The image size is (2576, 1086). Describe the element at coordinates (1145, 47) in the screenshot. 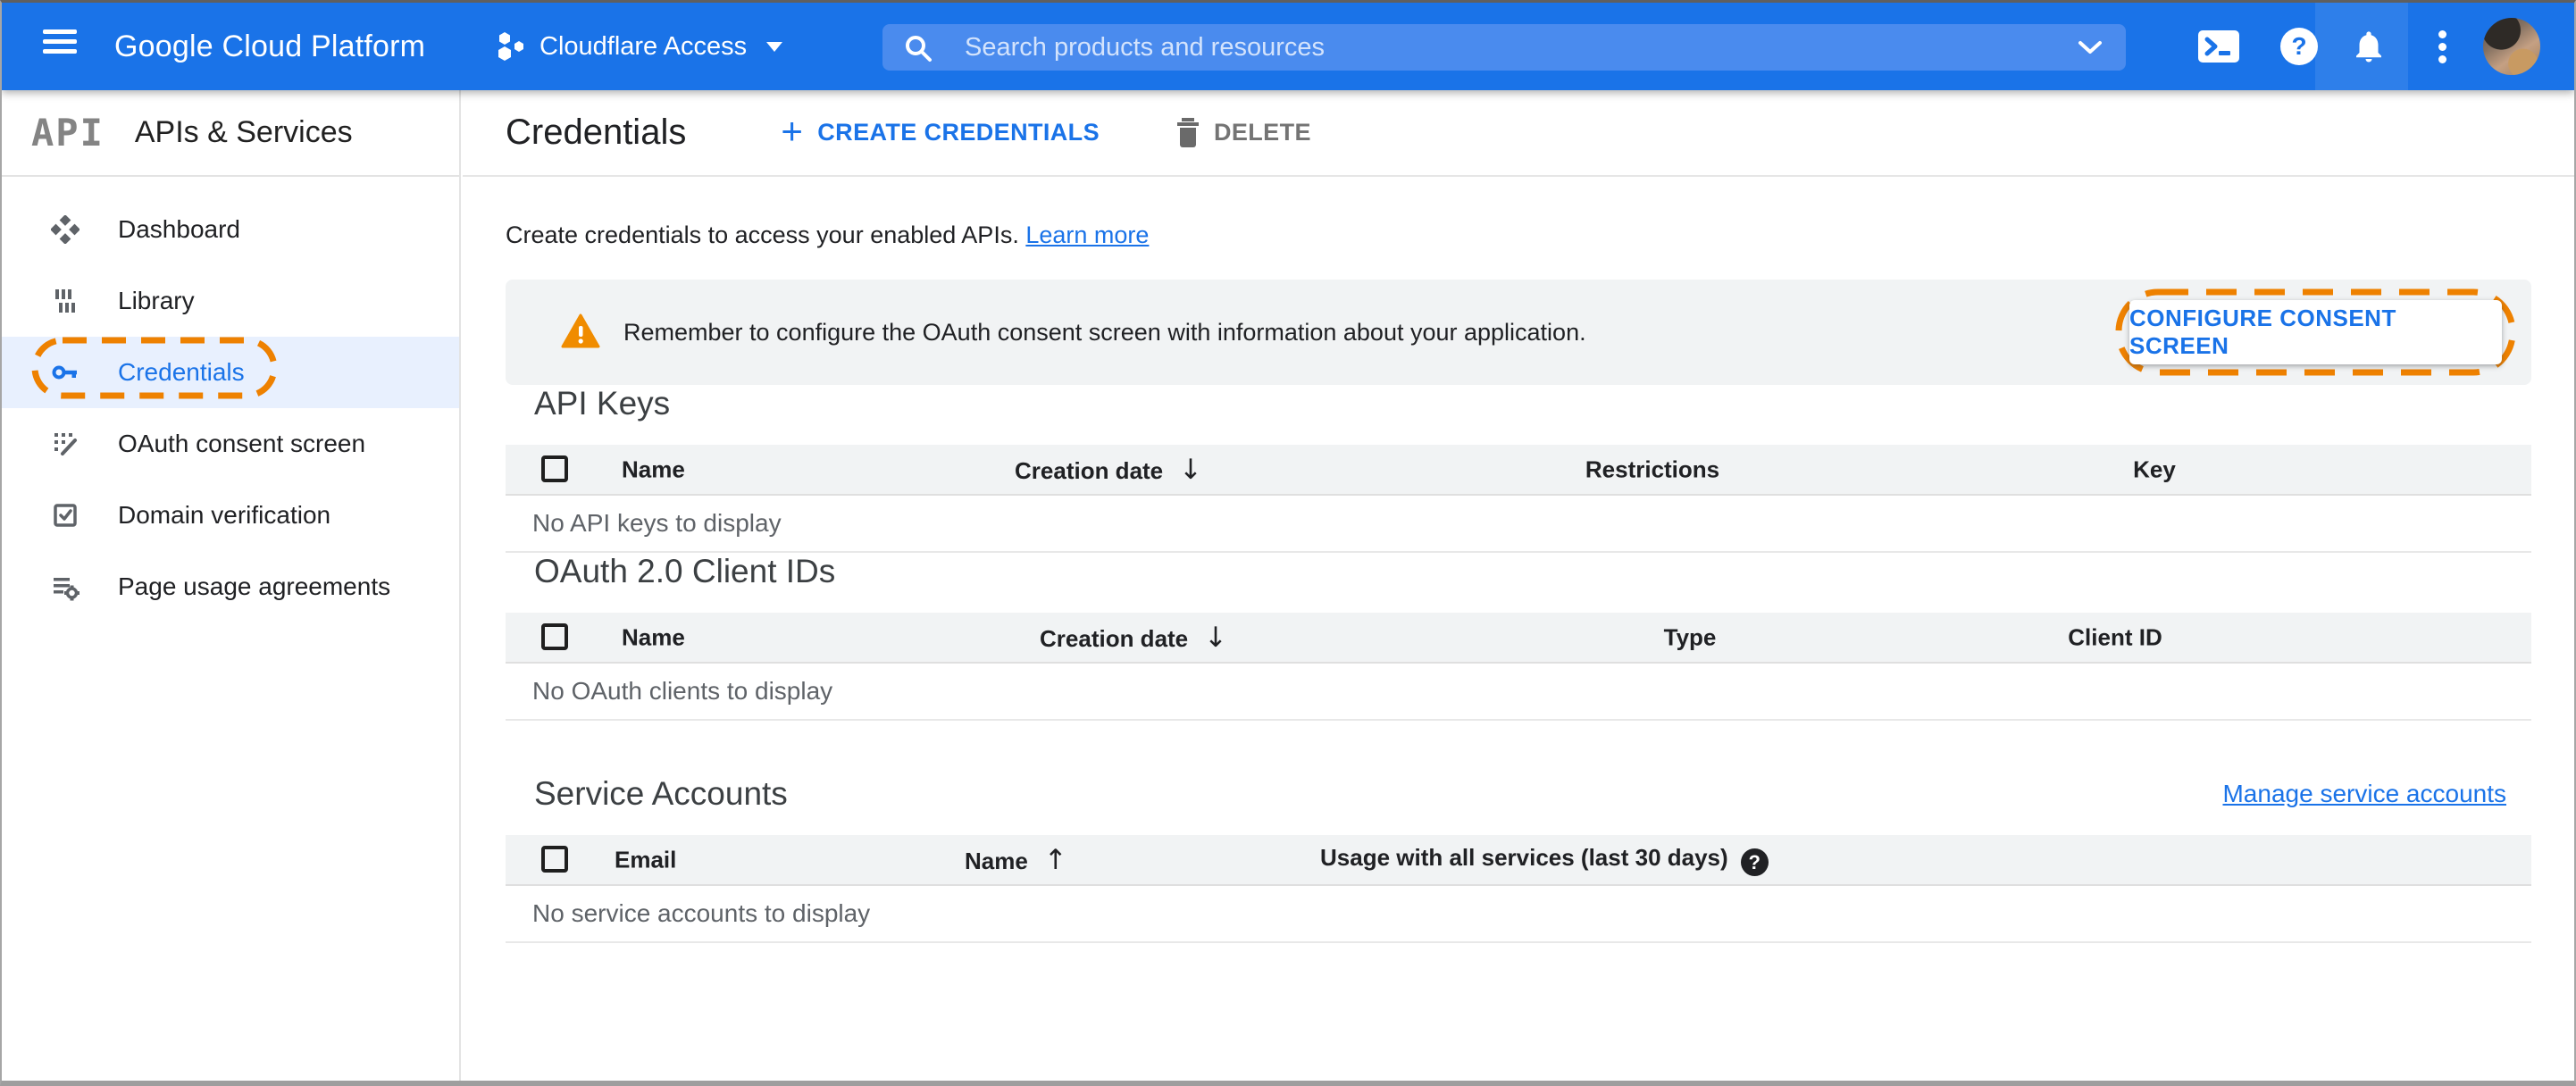

I see `search-placeholder: Search products and resources` at that location.